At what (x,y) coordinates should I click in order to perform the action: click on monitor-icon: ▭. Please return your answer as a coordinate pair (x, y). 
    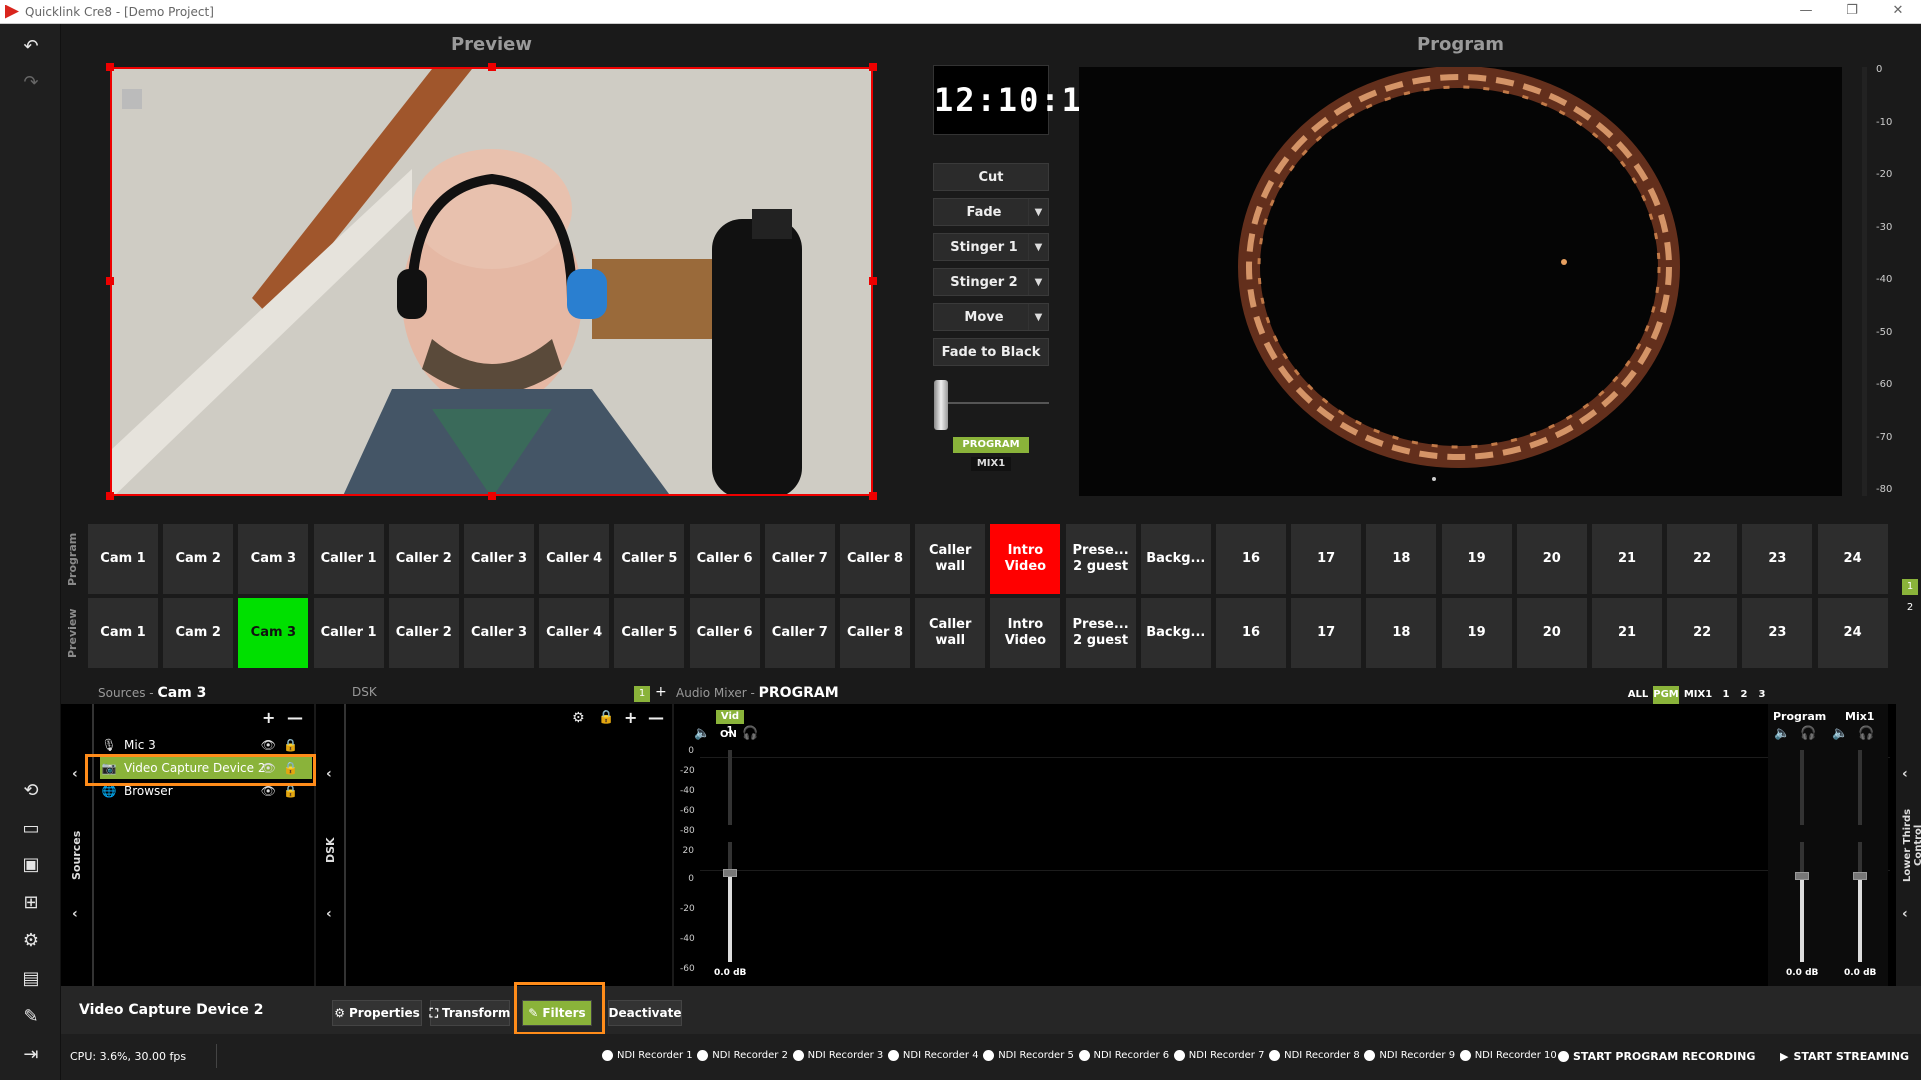
    Looking at the image, I should click on (31, 829).